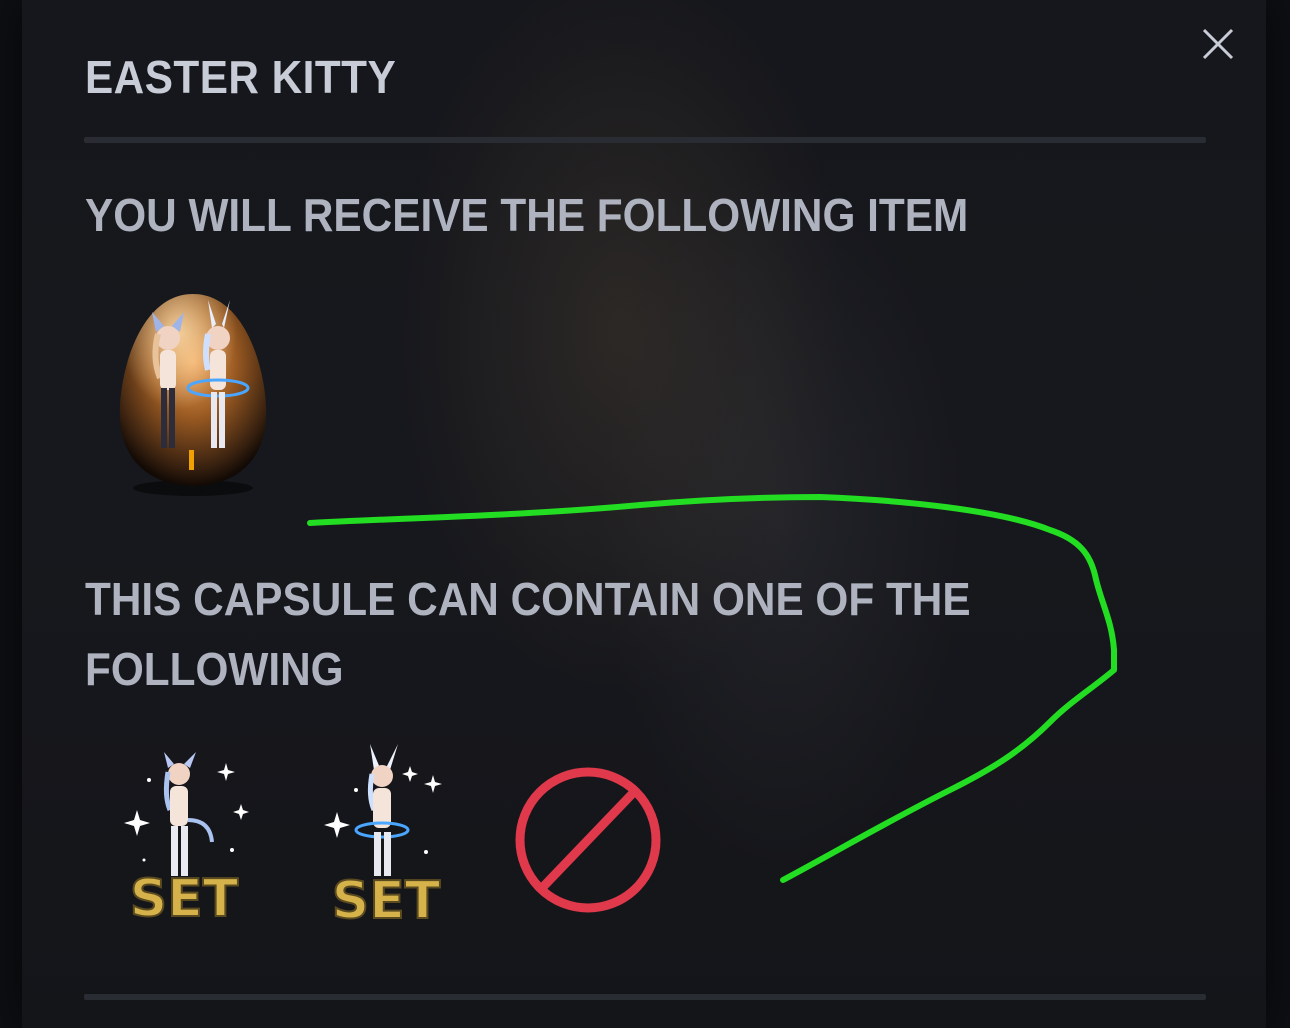 Image resolution: width=1290 pixels, height=1028 pixels. I want to click on easter-egg-capsule-icon, so click(193, 395).